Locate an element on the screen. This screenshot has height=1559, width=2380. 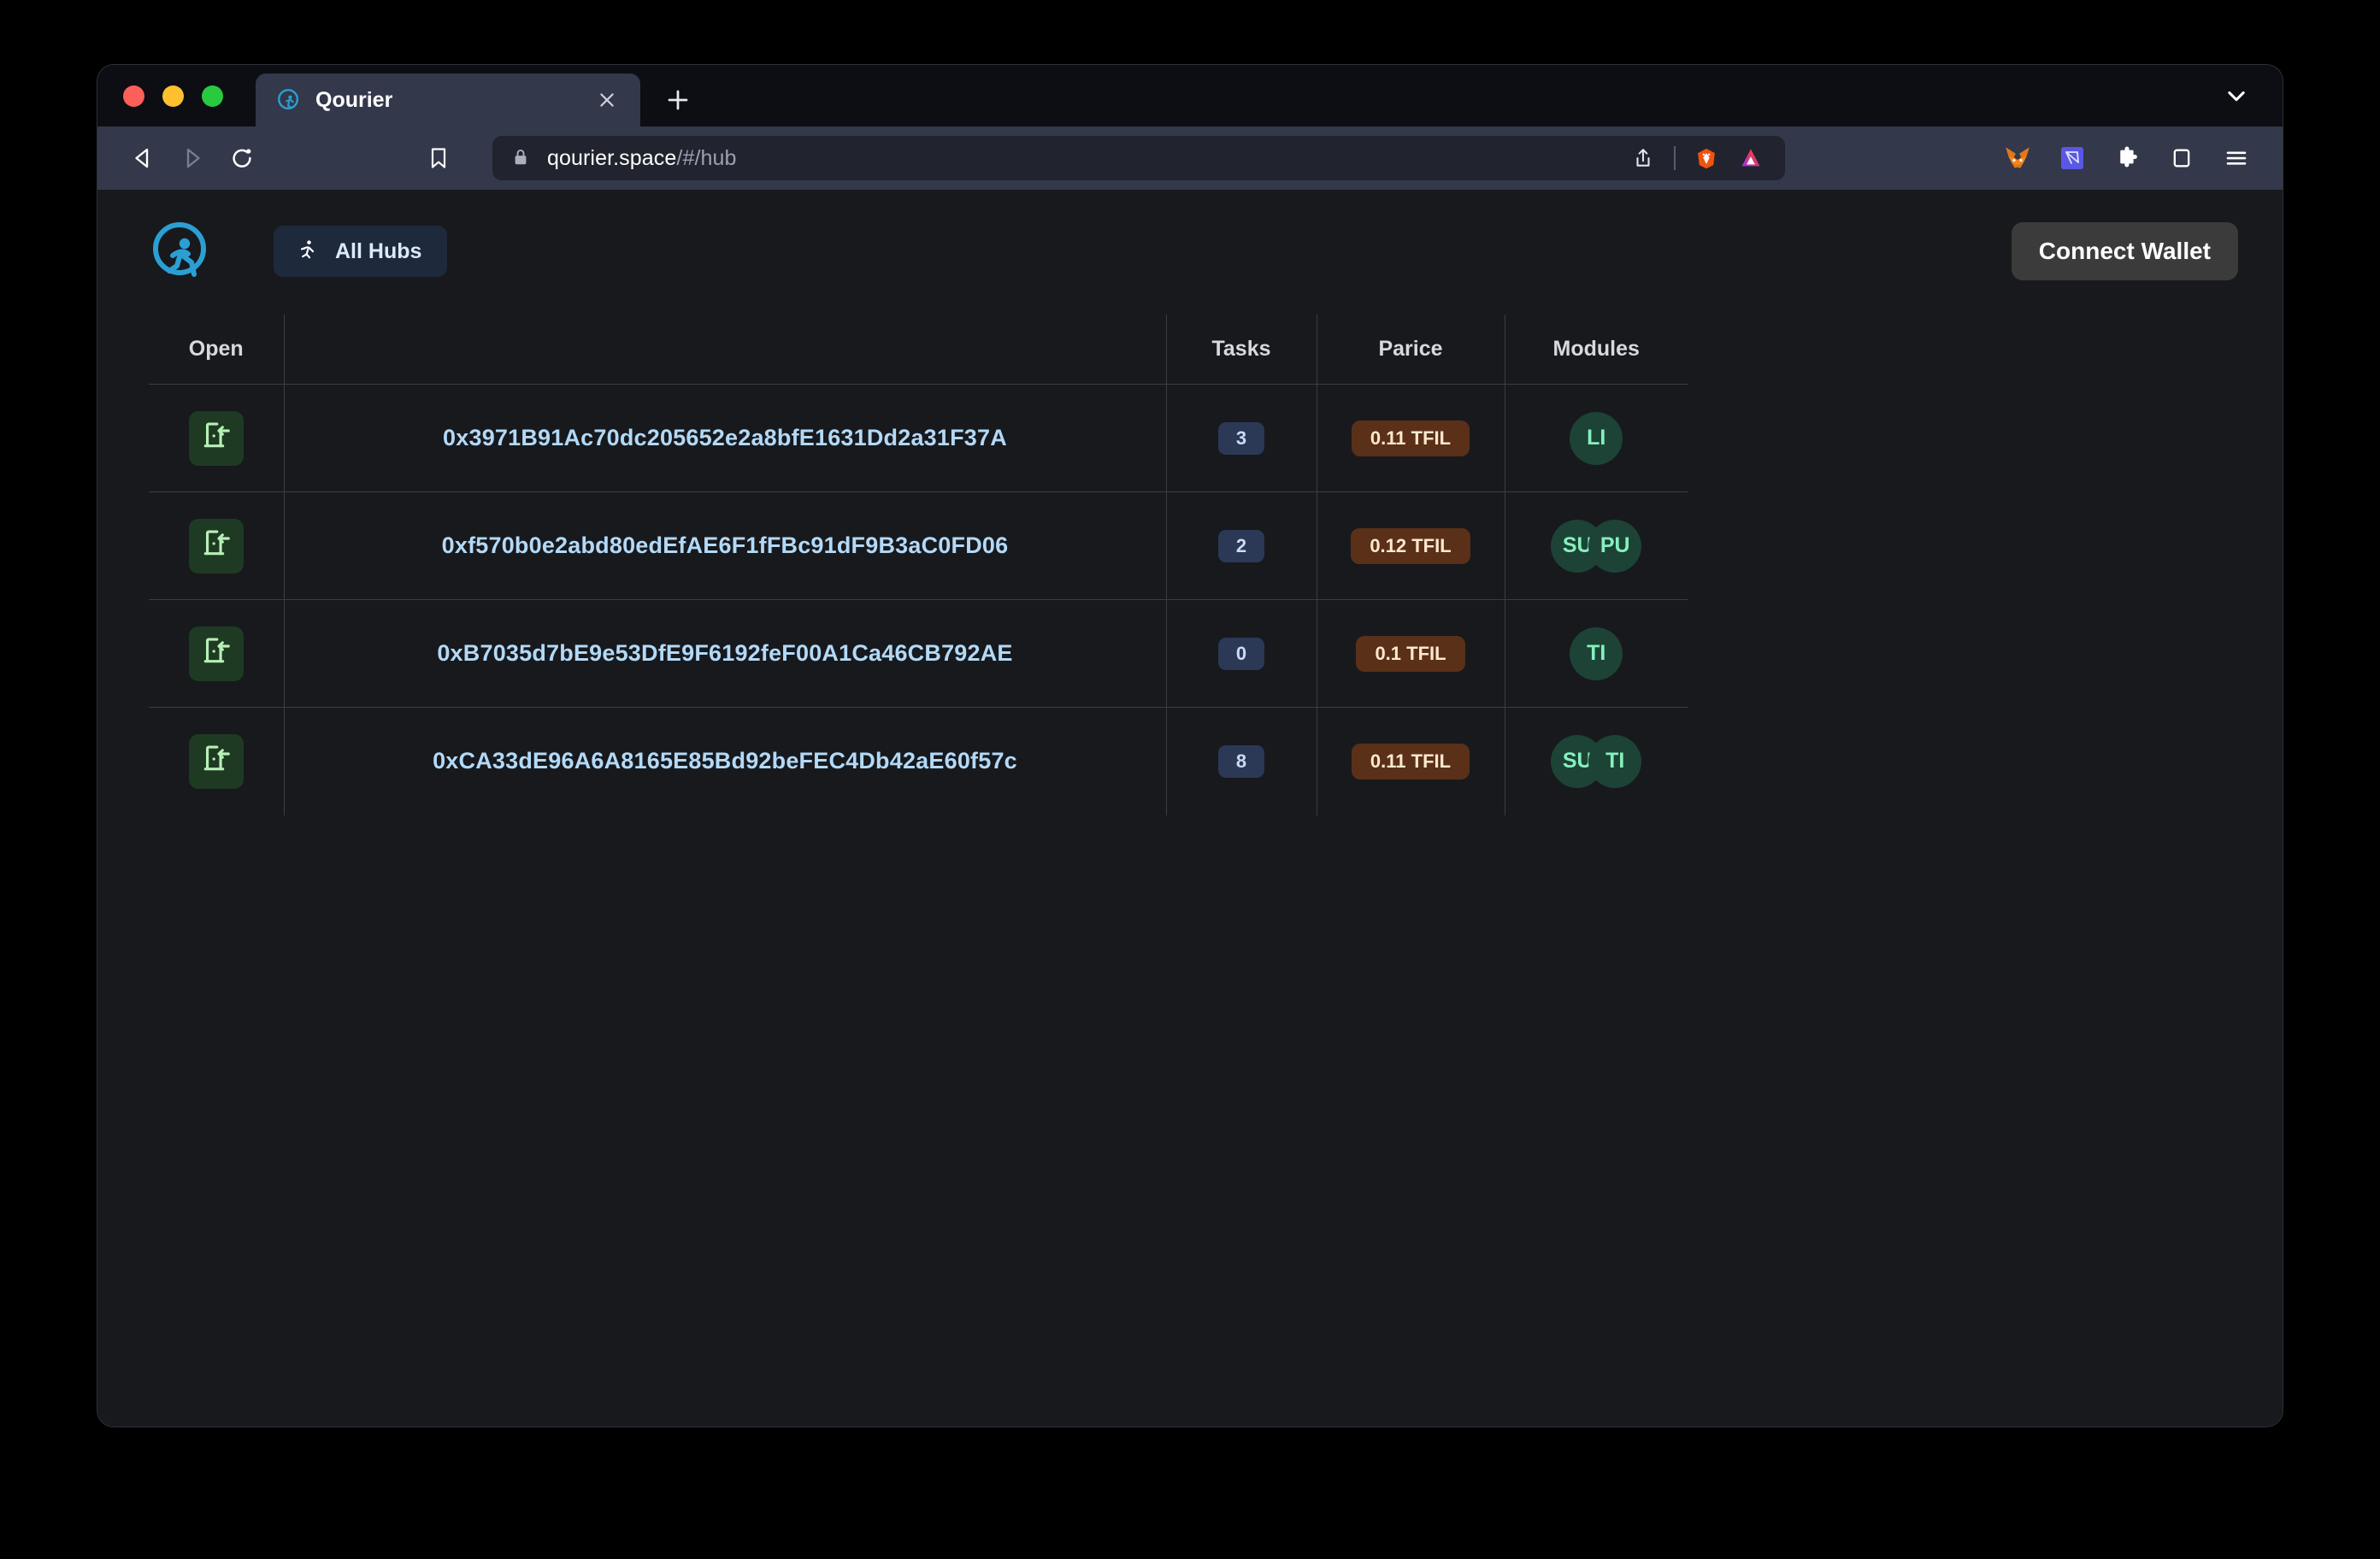
modules-cell: SU PU is located at coordinates (1596, 545).